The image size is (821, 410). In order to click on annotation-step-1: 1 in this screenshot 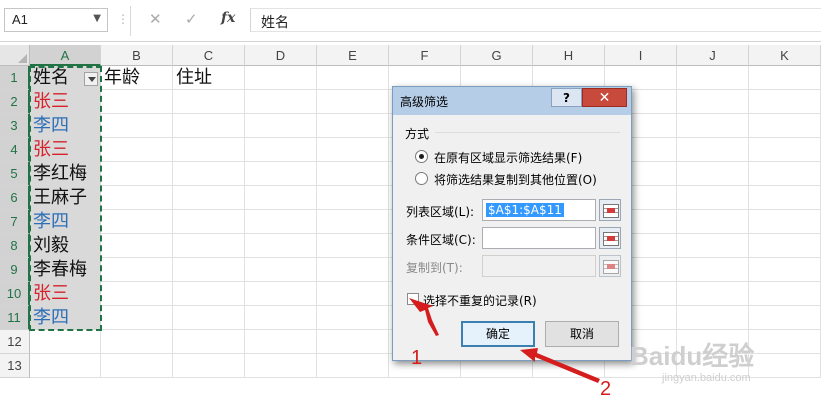, I will do `click(417, 358)`.